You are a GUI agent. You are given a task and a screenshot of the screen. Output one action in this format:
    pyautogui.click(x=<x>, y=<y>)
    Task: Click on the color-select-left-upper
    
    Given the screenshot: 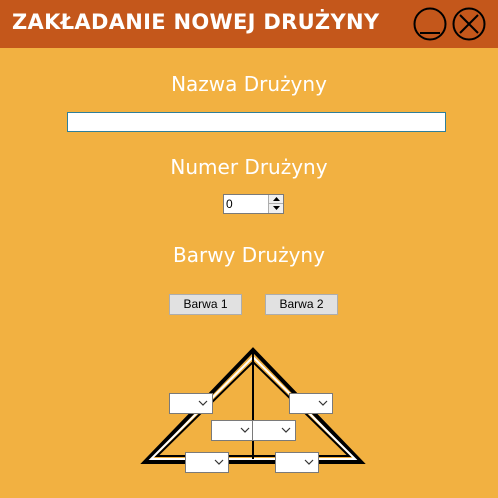 What is the action you would take?
    pyautogui.click(x=191, y=403)
    